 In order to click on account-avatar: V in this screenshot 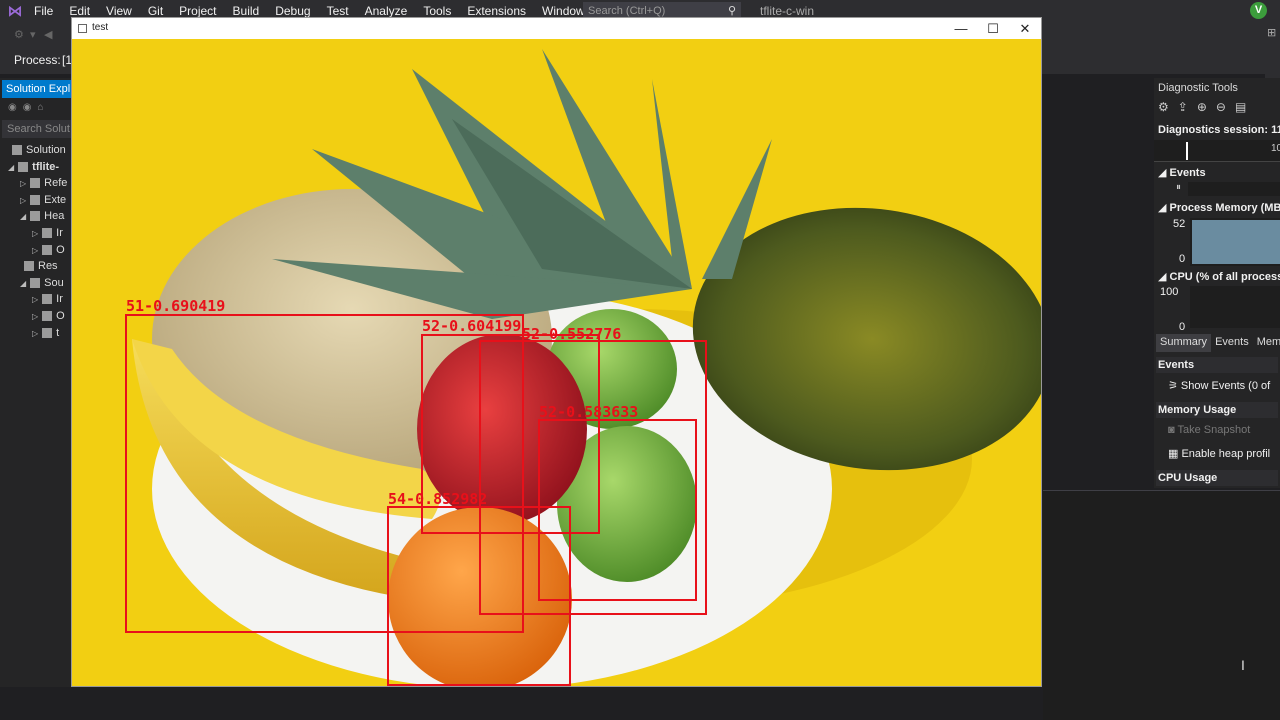, I will do `click(1258, 10)`.